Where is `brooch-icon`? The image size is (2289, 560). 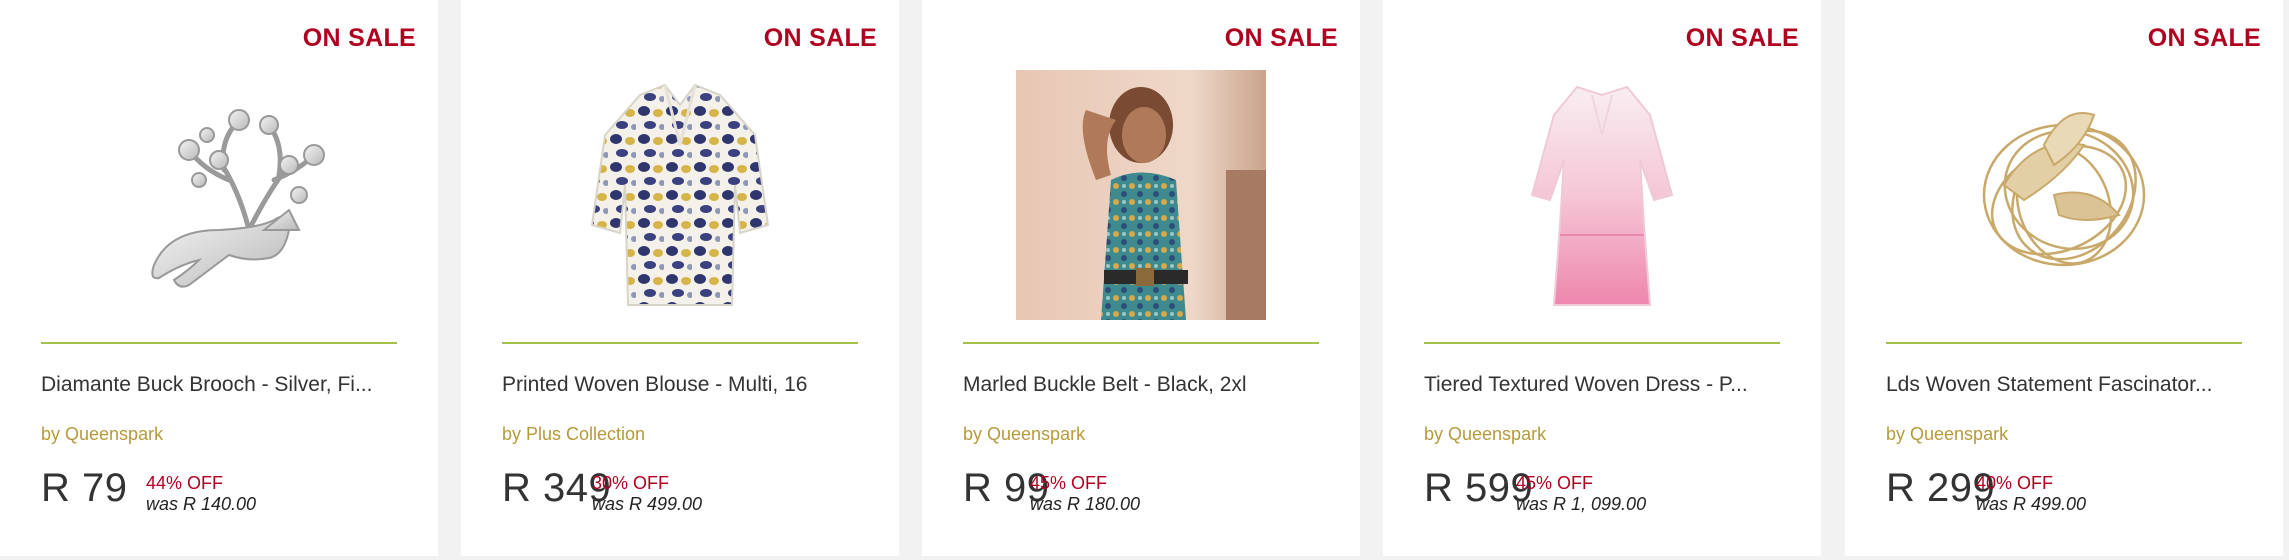 brooch-icon is located at coordinates (238, 198).